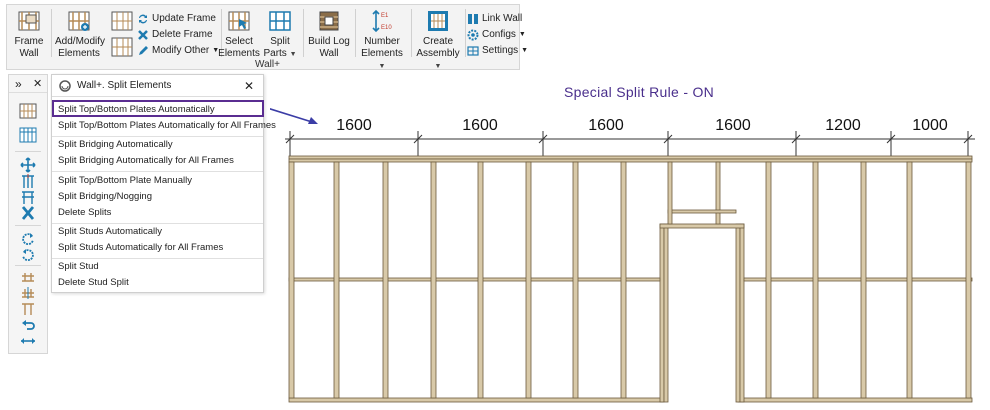 This screenshot has height=410, width=990. I want to click on wall-frame-tool, so click(28, 111).